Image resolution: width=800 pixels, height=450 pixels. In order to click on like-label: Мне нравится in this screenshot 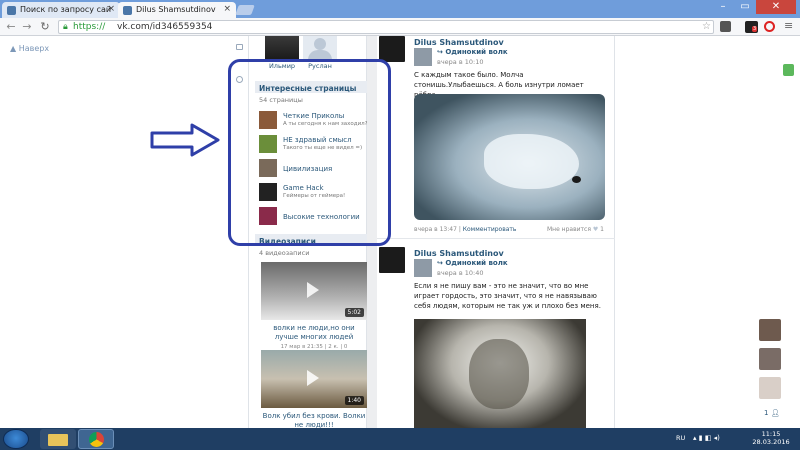, I will do `click(568, 229)`.